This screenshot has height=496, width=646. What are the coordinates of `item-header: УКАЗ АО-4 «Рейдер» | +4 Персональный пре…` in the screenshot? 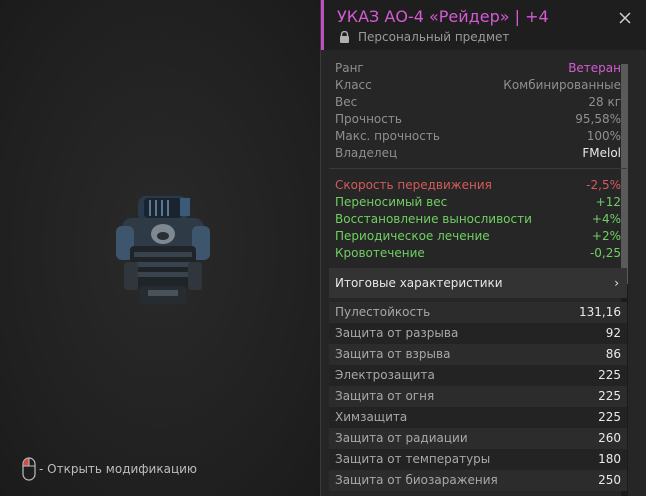 It's located at (483, 25).